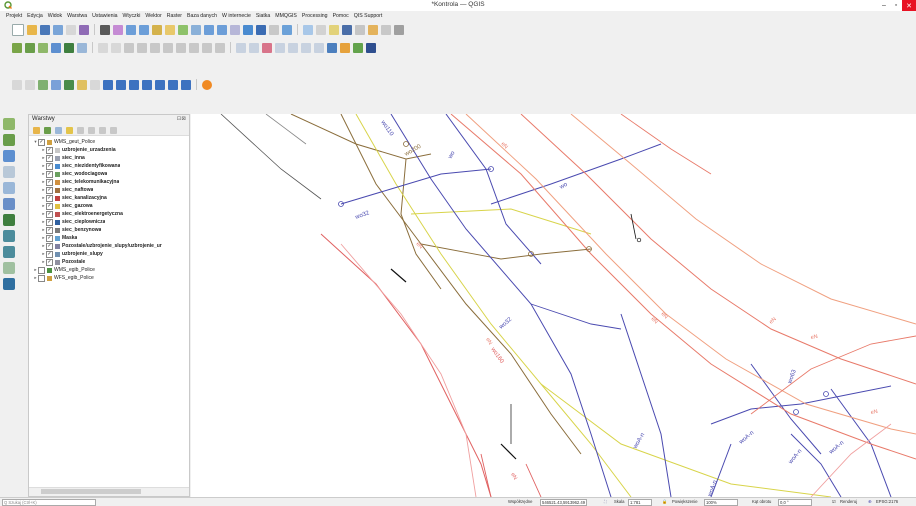 Image resolution: width=916 pixels, height=506 pixels. Describe the element at coordinates (104, 16) in the screenshot. I see `menu-ustawienia: Ustawienia` at that location.